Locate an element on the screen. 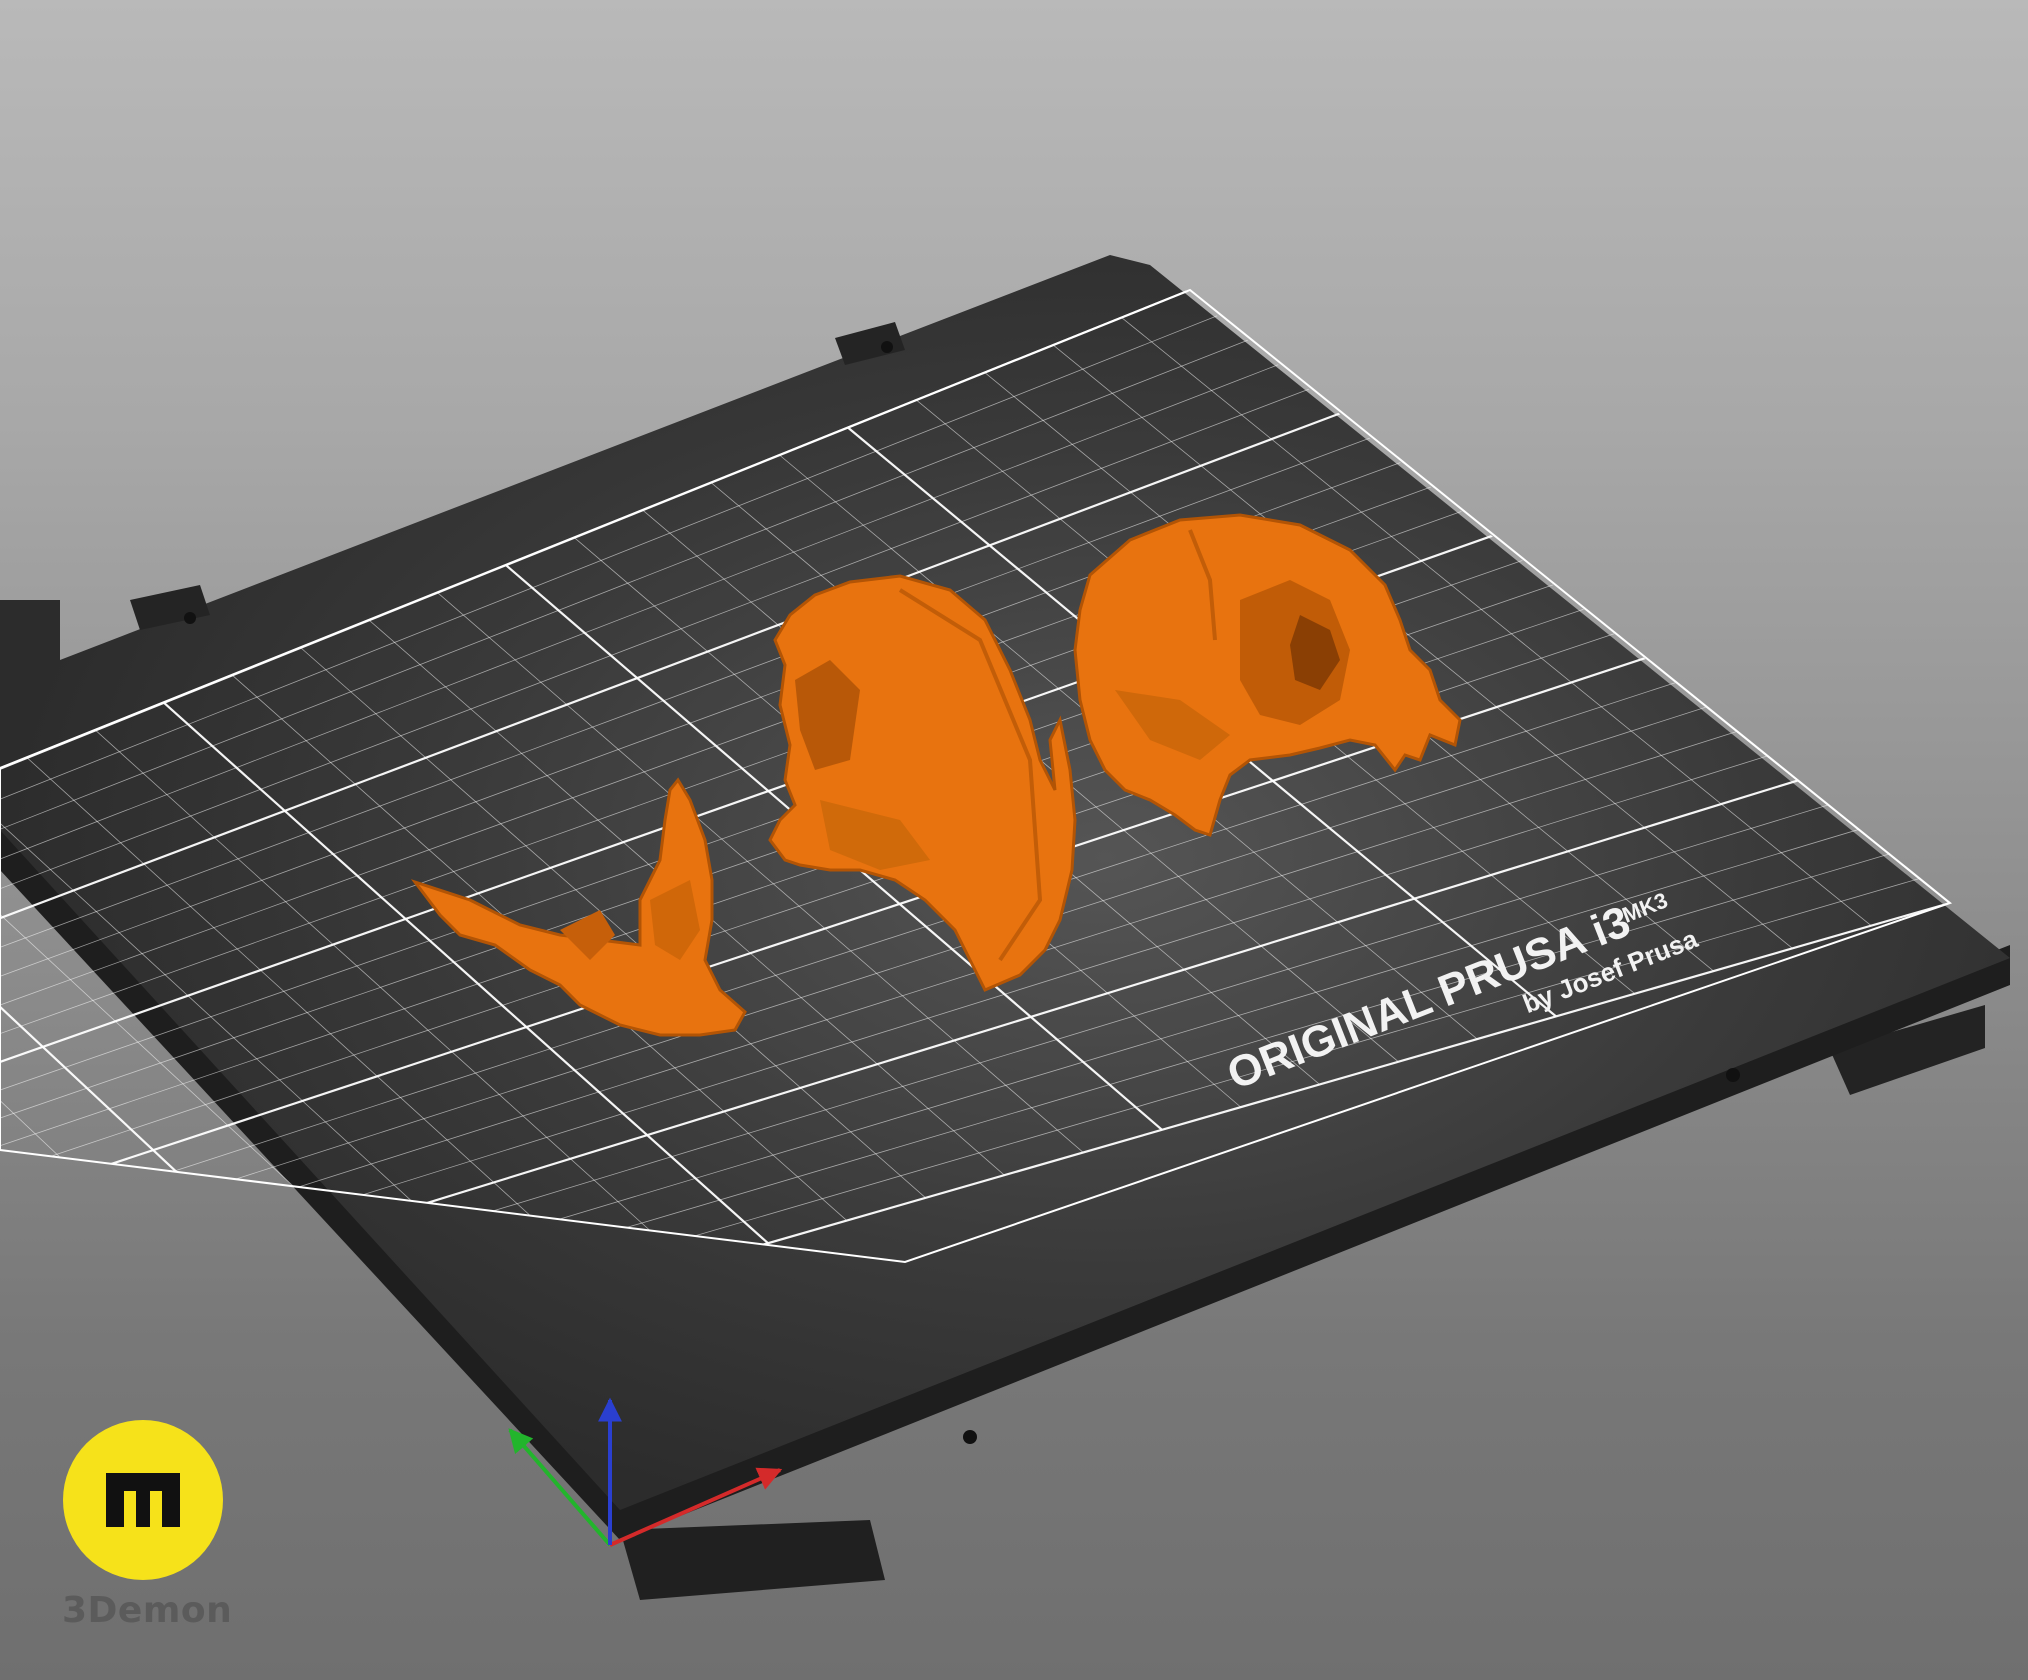  logo-text: 3Demon is located at coordinates (147, 1610).